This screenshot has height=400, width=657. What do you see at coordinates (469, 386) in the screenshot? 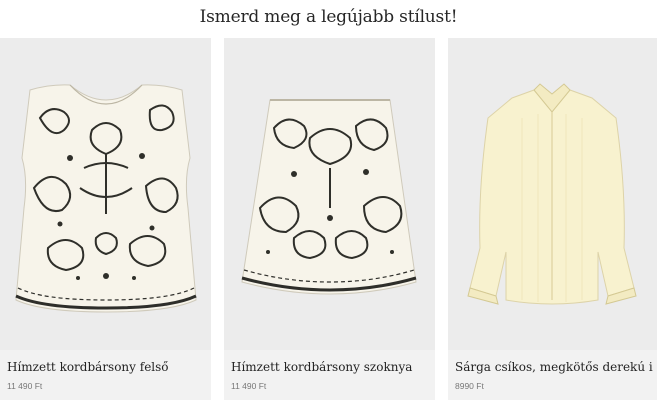
I see `product-price: 8990 Ft` at bounding box center [469, 386].